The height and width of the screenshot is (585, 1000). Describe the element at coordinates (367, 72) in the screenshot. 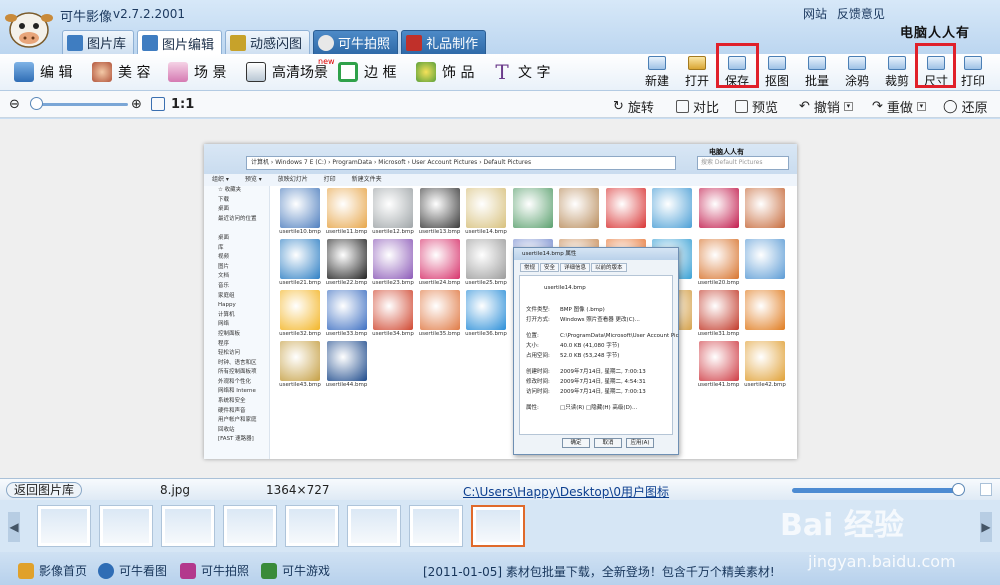

I see `tool-frame: 边 框` at that location.